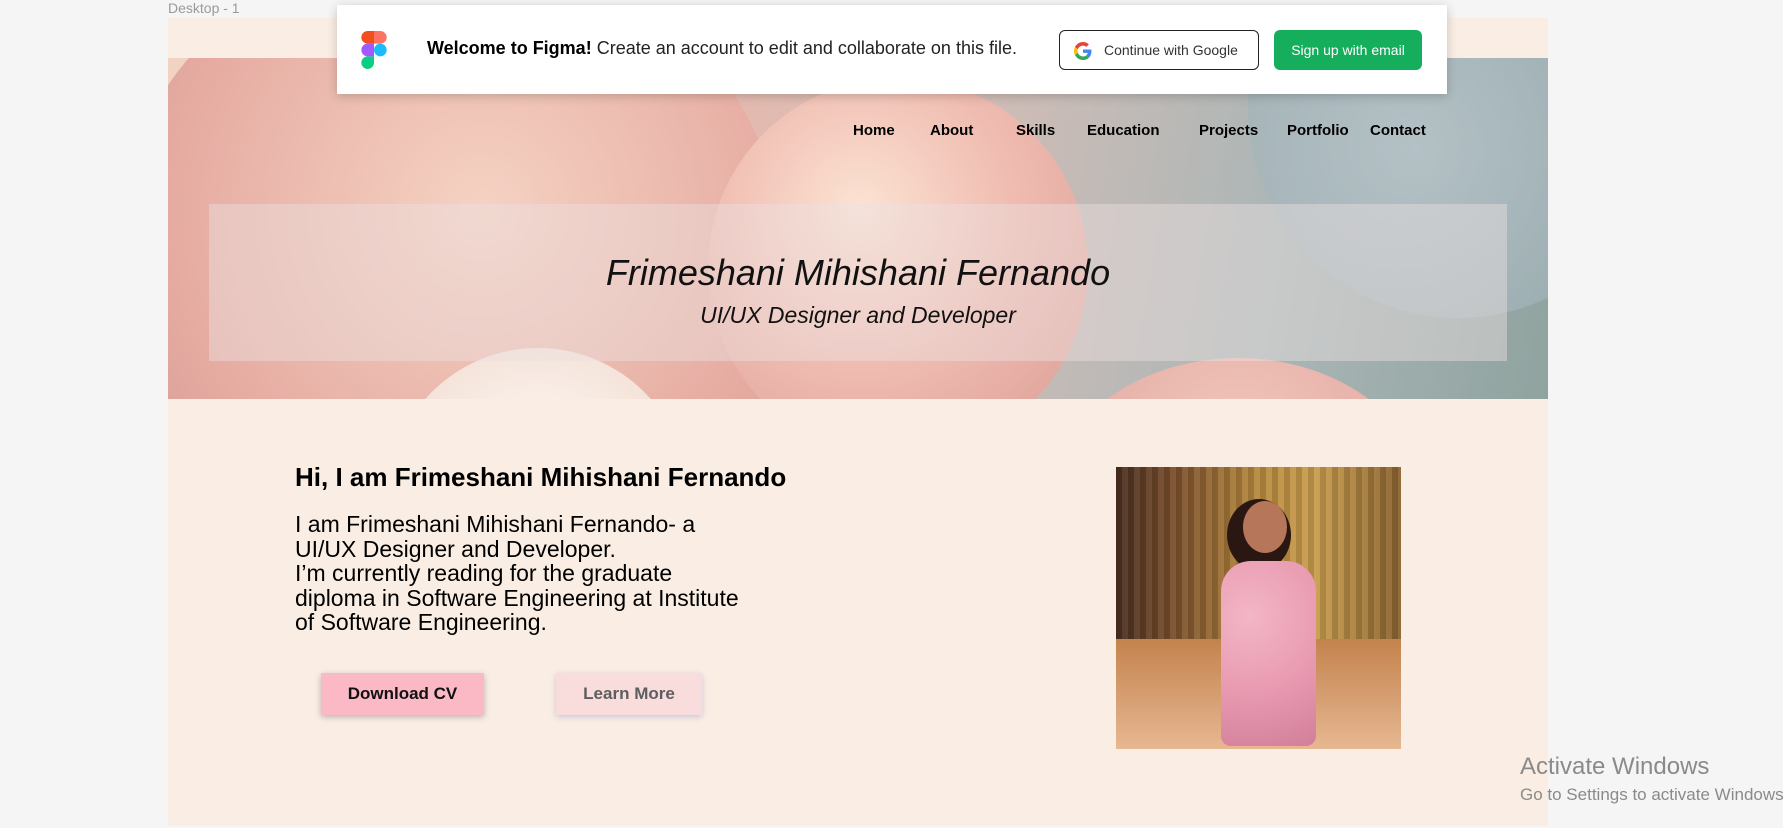  I want to click on nav-portfolio: Portfolio, so click(1318, 130).